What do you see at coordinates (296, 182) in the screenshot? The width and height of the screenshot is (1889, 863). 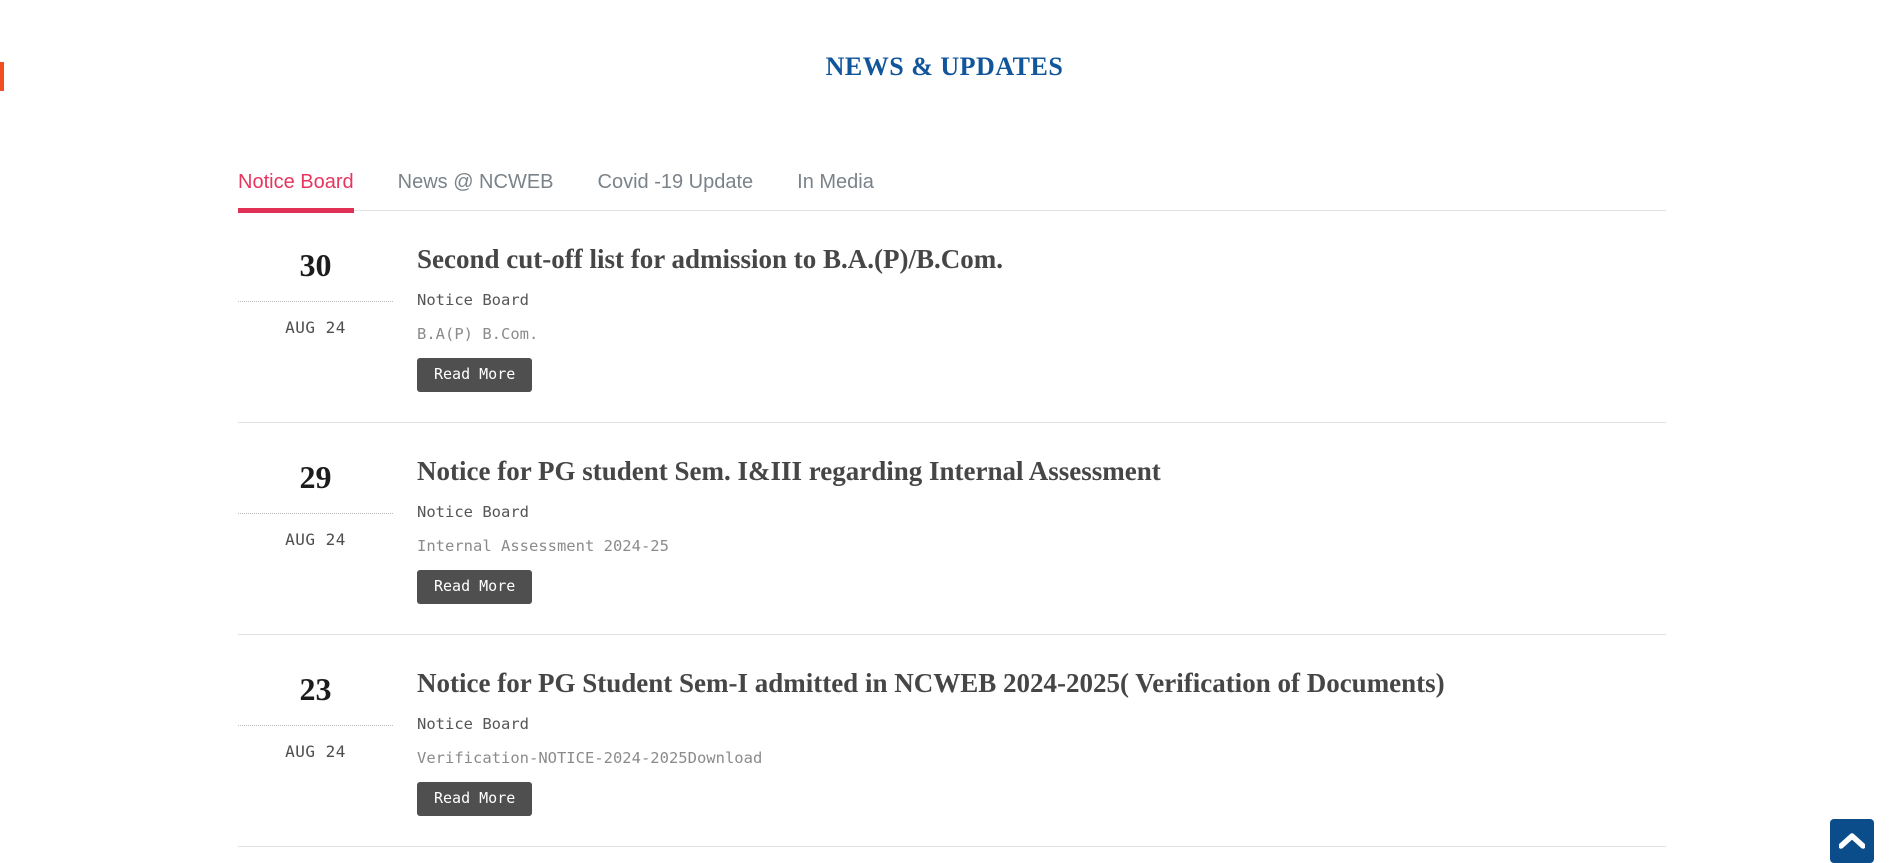 I see `tab-label: Notice Board` at bounding box center [296, 182].